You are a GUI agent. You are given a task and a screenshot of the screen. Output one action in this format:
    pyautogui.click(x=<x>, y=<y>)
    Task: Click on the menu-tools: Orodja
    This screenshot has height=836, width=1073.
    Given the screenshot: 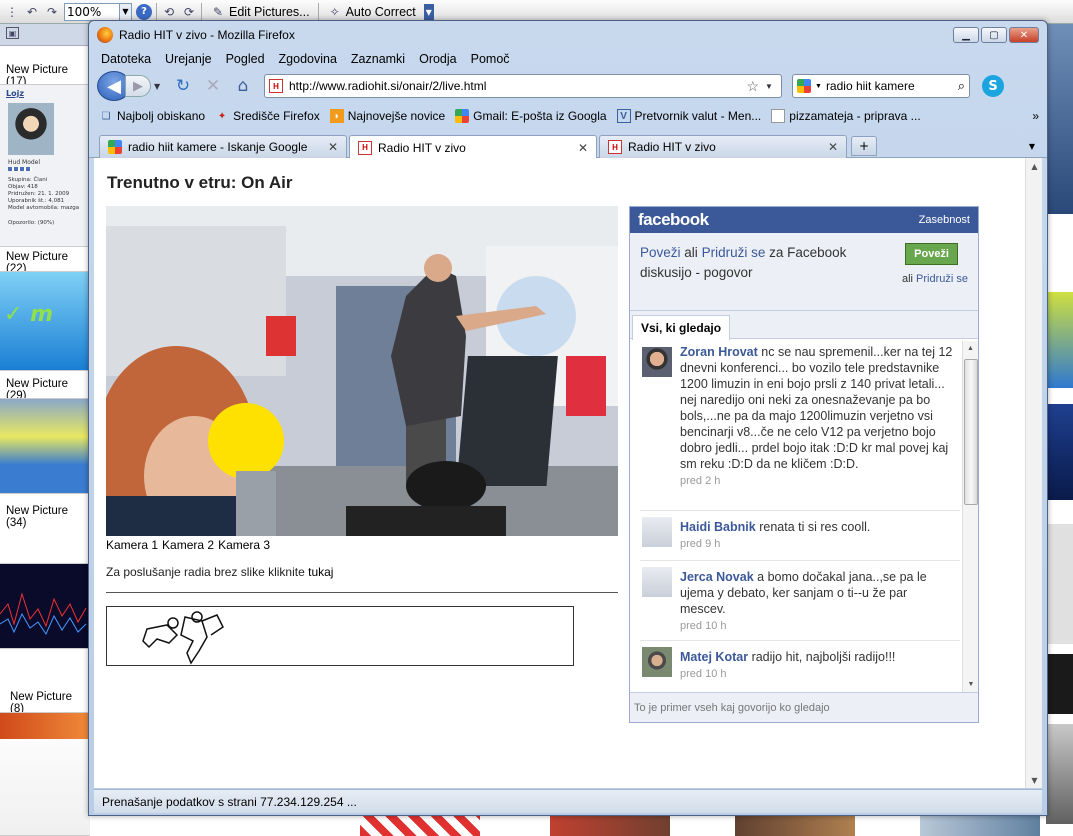 What is the action you would take?
    pyautogui.click(x=438, y=59)
    